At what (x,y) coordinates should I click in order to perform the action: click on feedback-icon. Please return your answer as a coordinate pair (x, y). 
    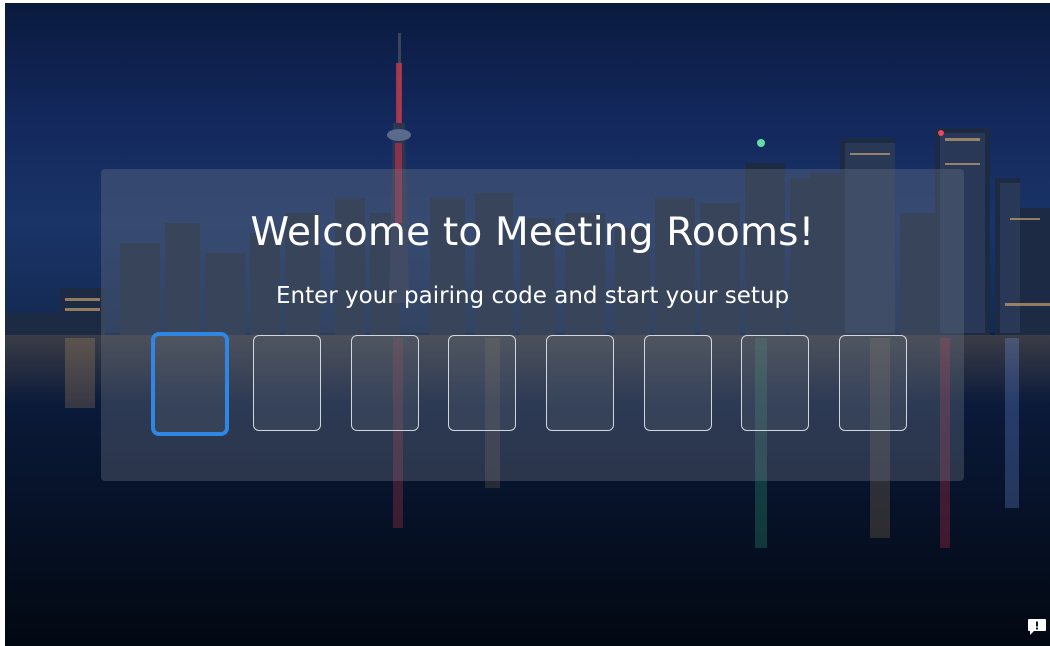
    Looking at the image, I should click on (1037, 627).